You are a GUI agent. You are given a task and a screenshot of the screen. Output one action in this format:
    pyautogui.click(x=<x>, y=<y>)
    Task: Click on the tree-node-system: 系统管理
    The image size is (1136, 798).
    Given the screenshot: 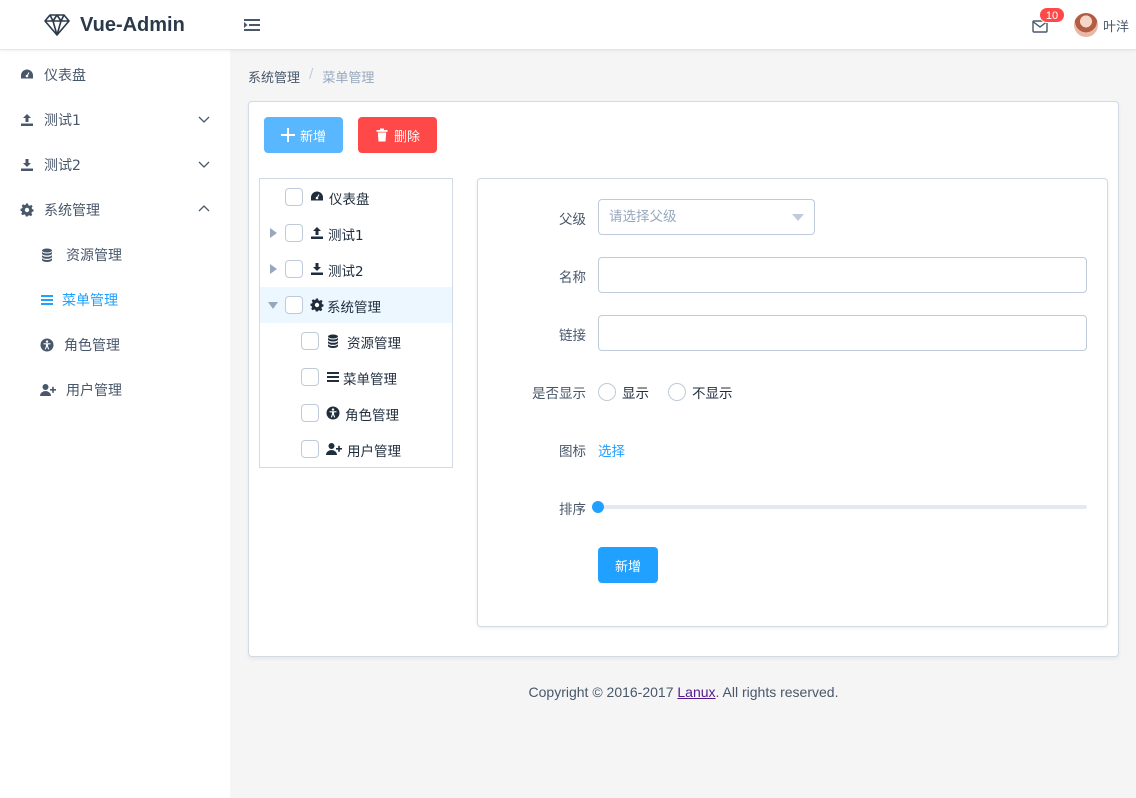 What is the action you would take?
    pyautogui.click(x=356, y=305)
    